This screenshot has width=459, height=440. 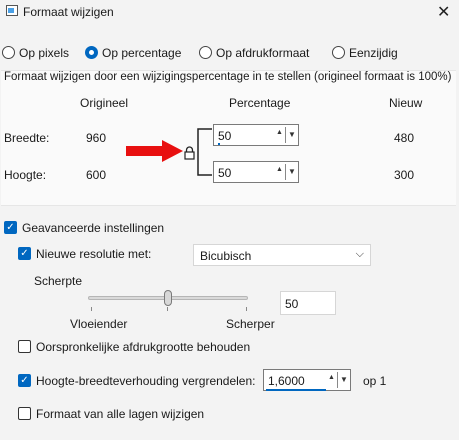 What do you see at coordinates (143, 347) in the screenshot?
I see `keep-print-size-label: Oorspronkelijke afdrukgrootte behouden` at bounding box center [143, 347].